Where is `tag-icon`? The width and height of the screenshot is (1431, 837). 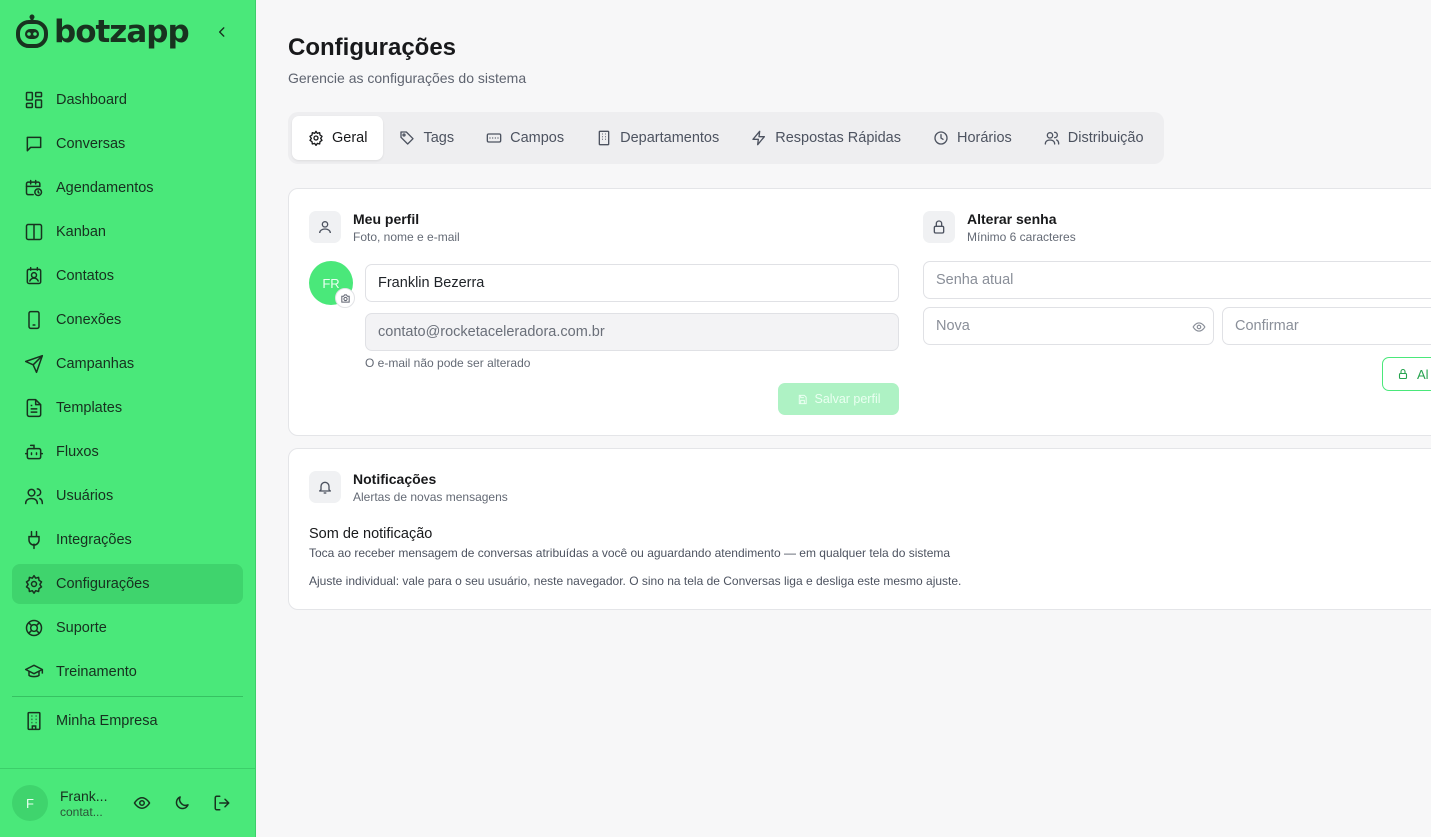
tag-icon is located at coordinates (407, 138).